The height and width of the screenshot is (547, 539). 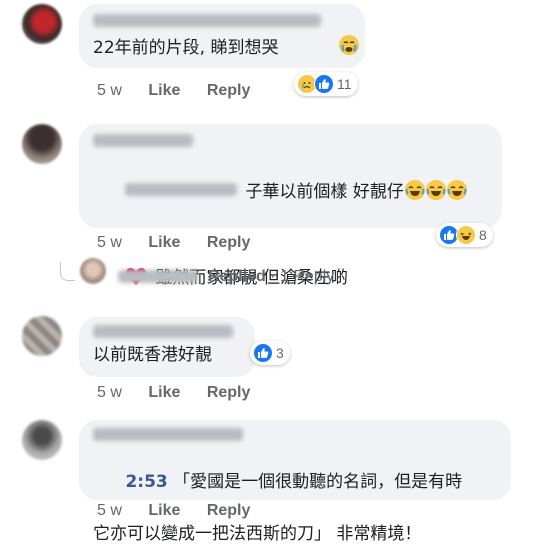 What do you see at coordinates (222, 36) in the screenshot?
I see `comment-bubble: 22年前的片段, 睇到想哭` at bounding box center [222, 36].